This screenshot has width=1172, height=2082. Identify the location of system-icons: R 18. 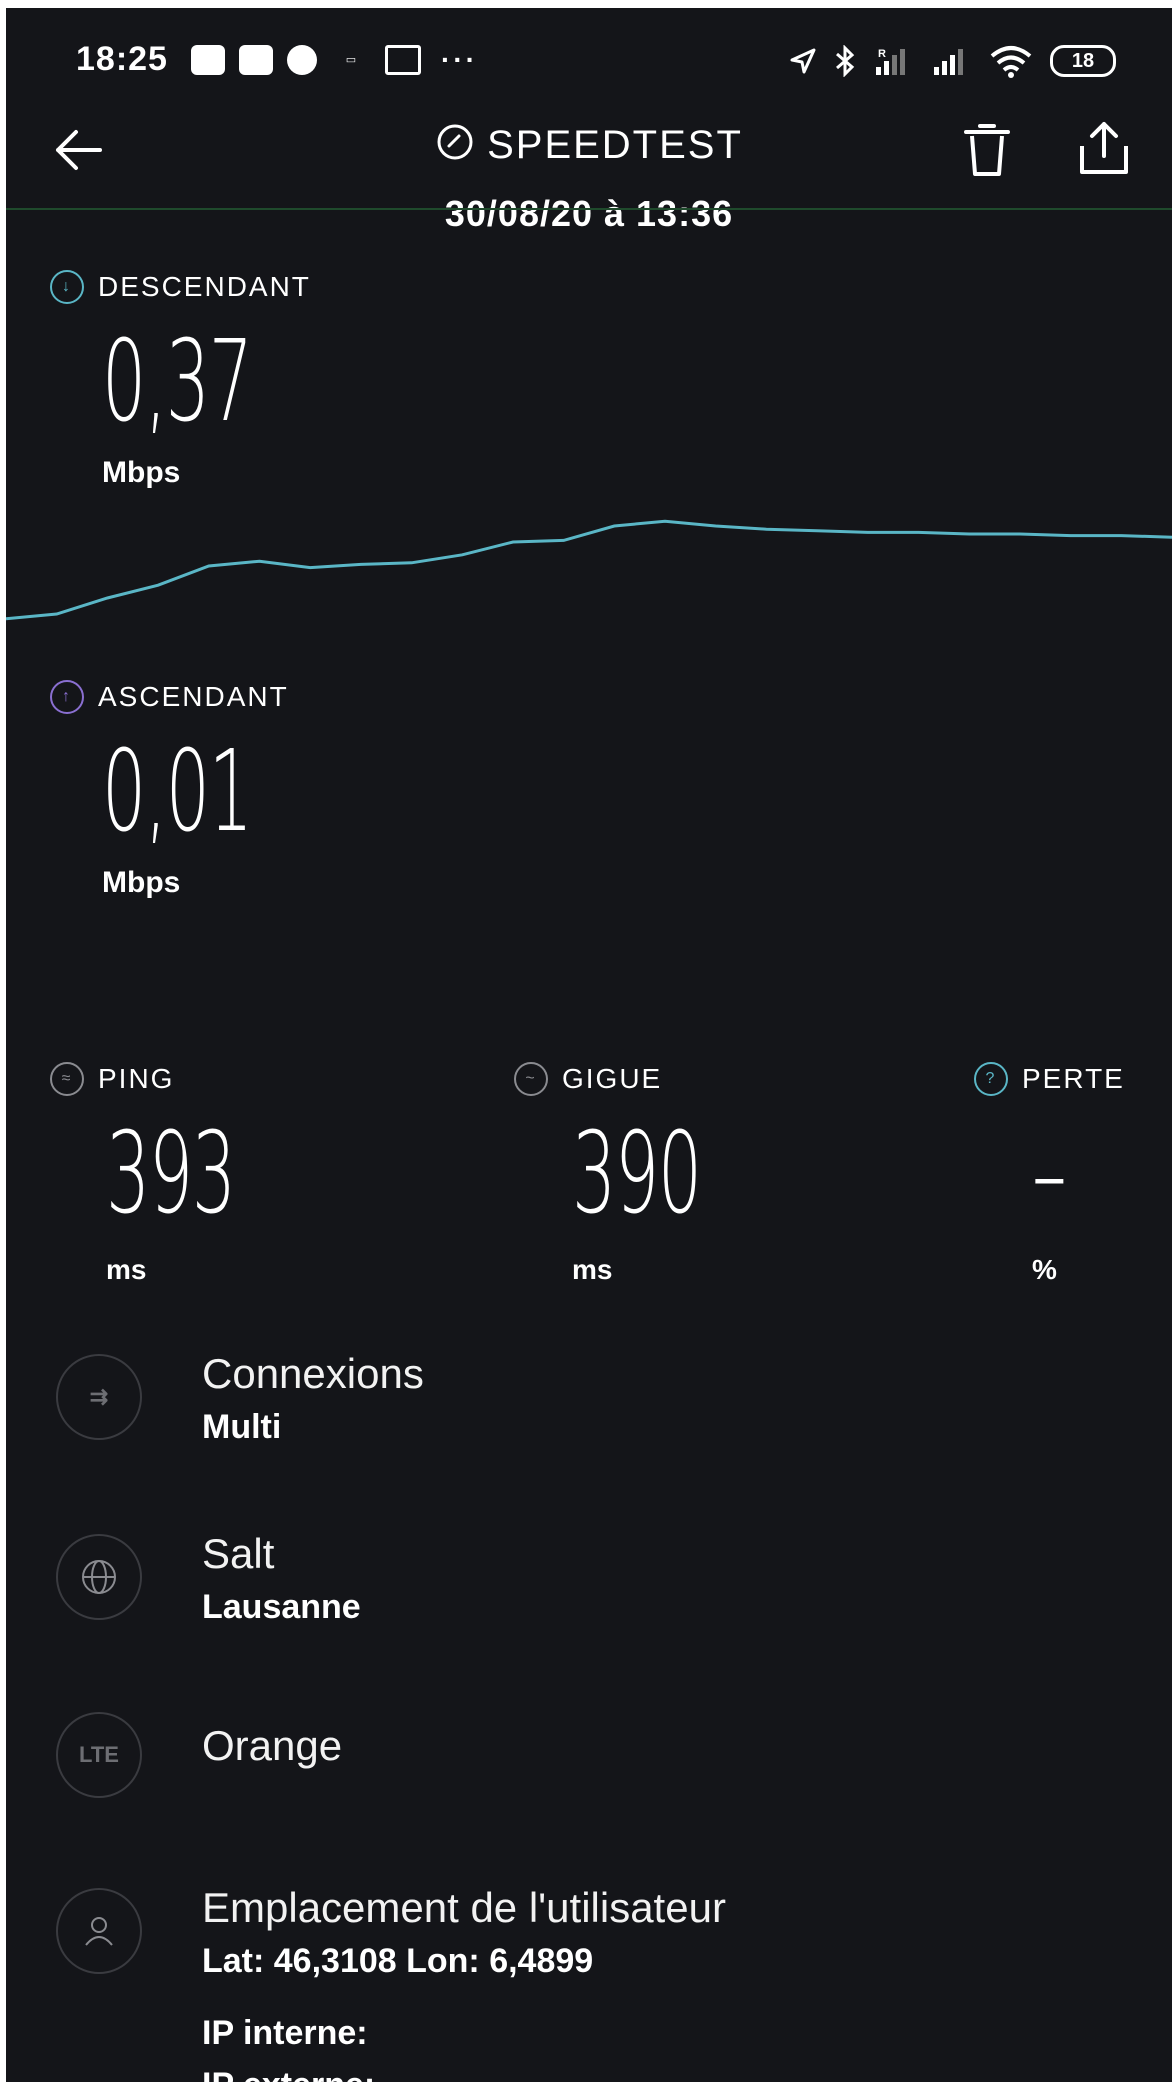
(952, 61).